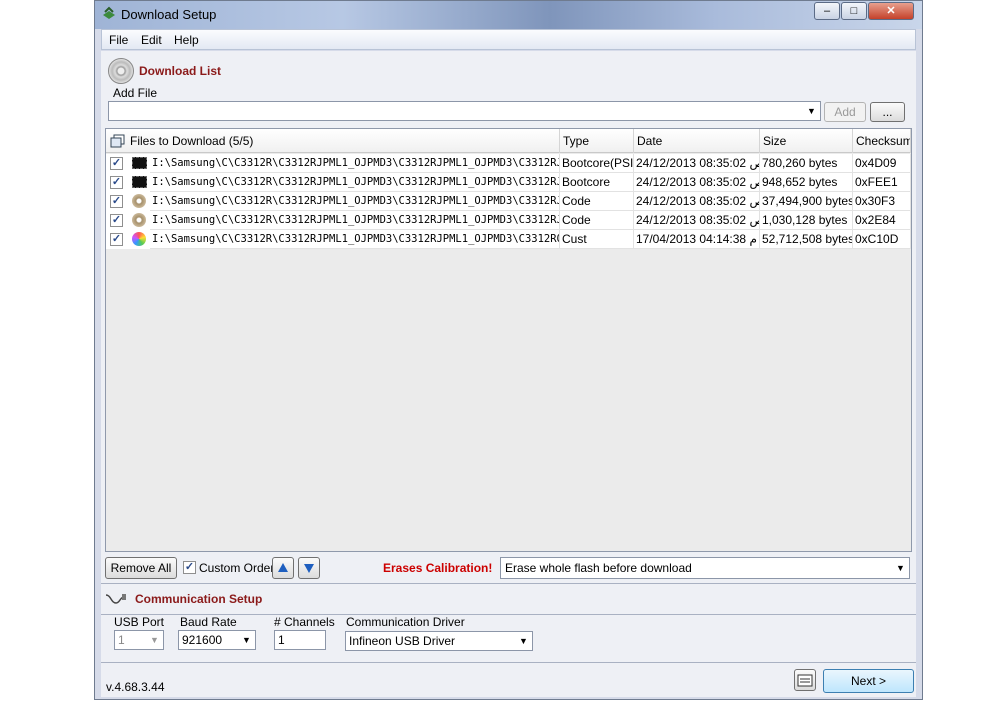 The image size is (1008, 703). Describe the element at coordinates (598, 568) in the screenshot. I see `erase-option-value: Erase whole flash before download` at that location.